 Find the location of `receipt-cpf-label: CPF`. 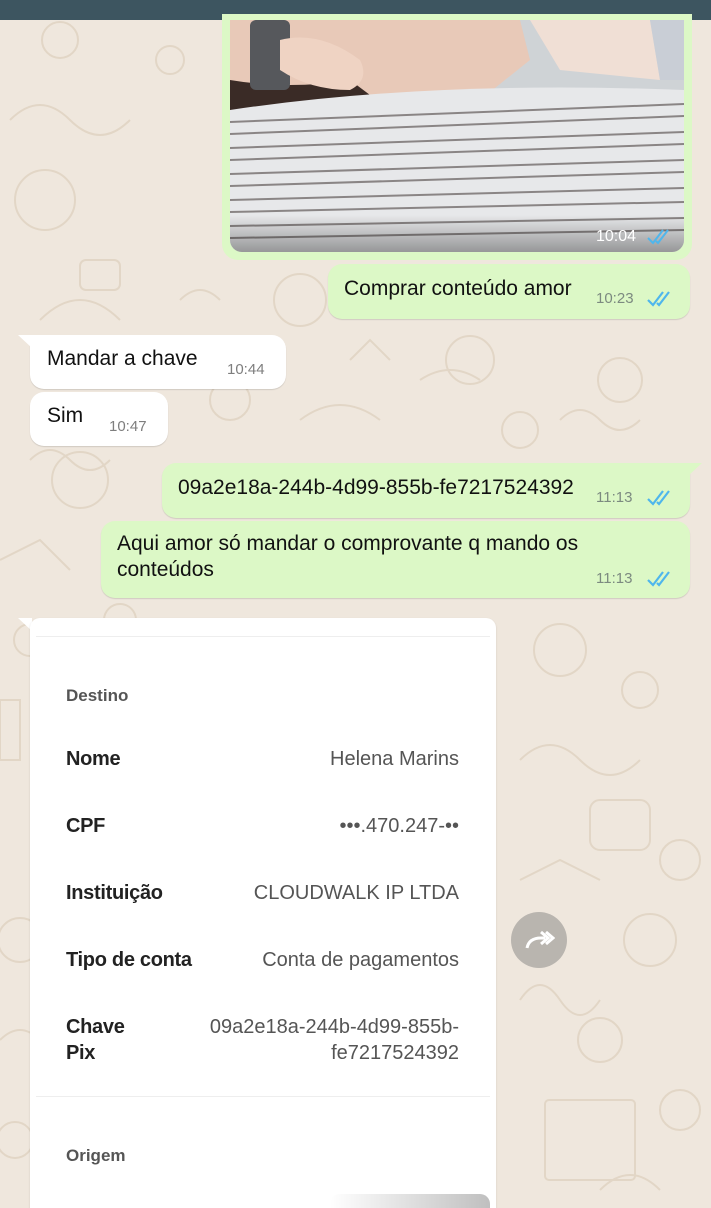

receipt-cpf-label: CPF is located at coordinates (86, 826).